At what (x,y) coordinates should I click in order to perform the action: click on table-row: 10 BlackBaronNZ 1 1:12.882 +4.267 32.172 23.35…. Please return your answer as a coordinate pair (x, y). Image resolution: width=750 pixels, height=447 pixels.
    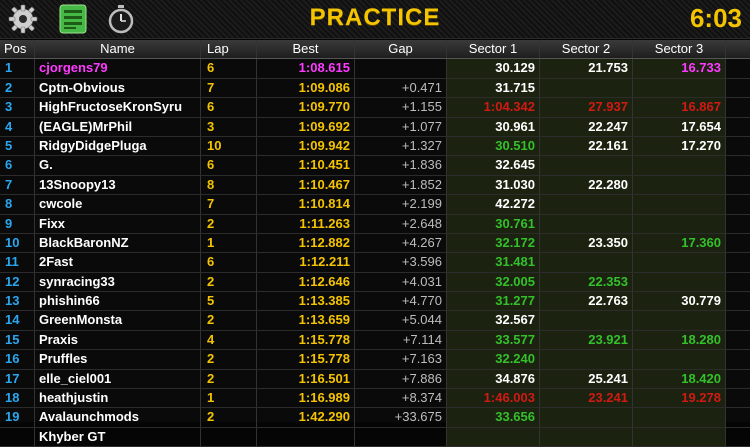
    Looking at the image, I should click on (375, 243).